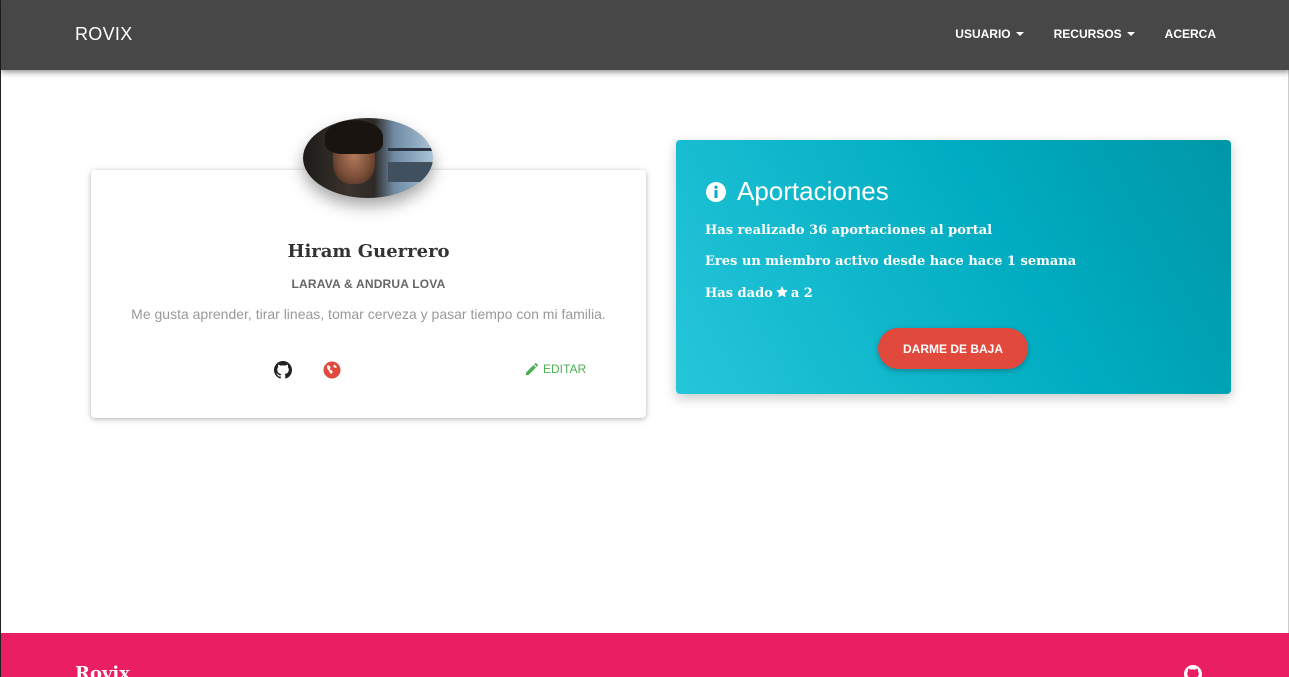 Image resolution: width=1289 pixels, height=677 pixels. I want to click on contributions-count: Has realizado 36 aportaciones al portal, so click(849, 230).